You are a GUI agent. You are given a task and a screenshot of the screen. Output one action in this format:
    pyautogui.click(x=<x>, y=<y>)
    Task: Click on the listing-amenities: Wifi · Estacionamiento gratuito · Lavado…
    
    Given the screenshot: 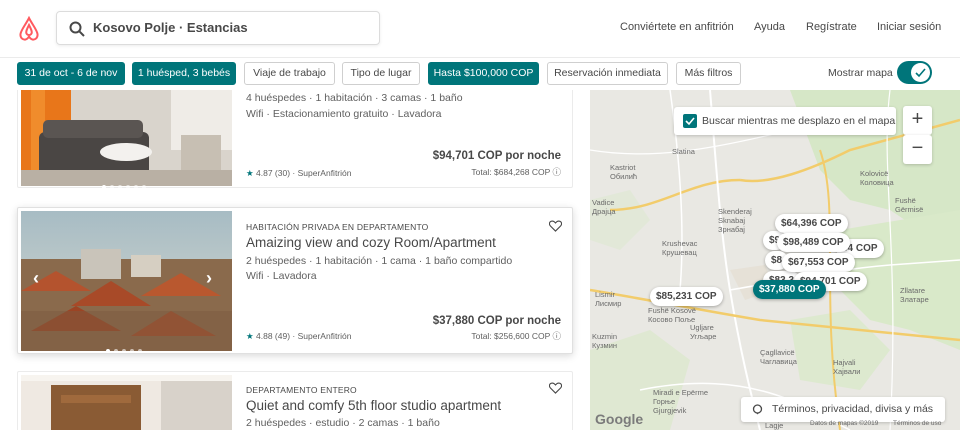 What is the action you would take?
    pyautogui.click(x=344, y=114)
    